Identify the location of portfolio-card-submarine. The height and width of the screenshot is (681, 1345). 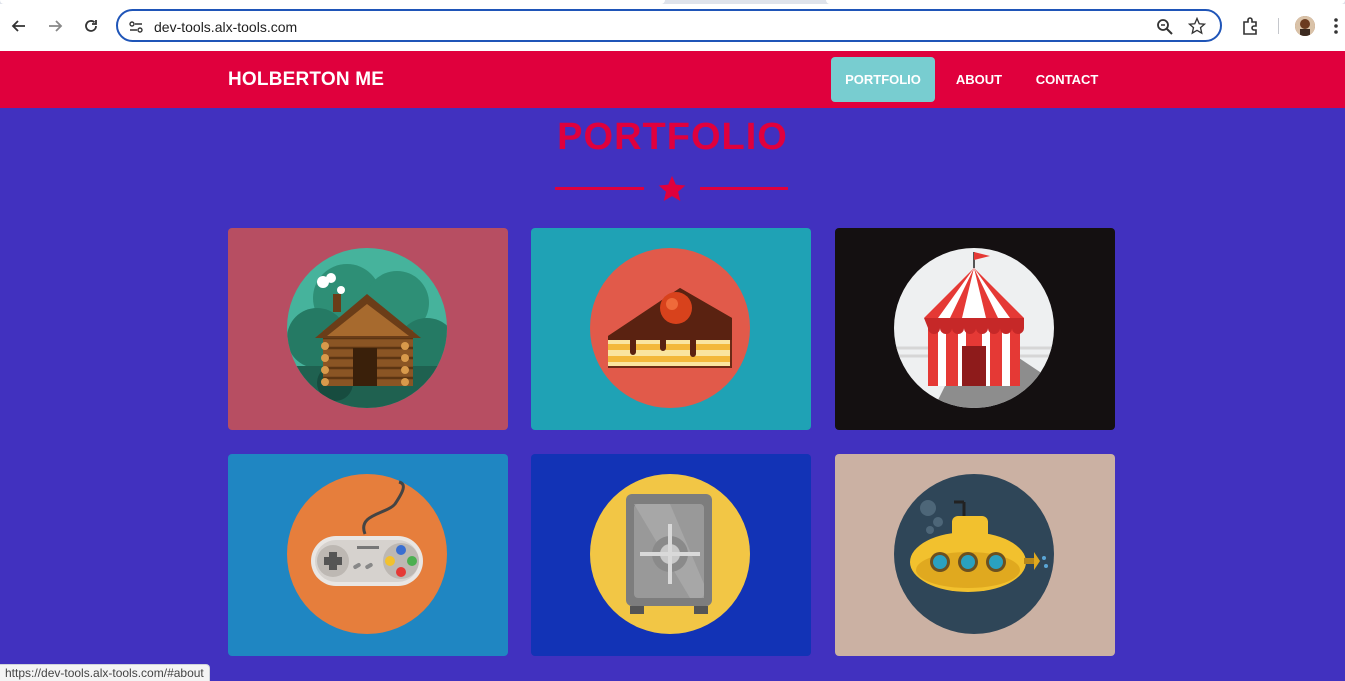
(975, 555).